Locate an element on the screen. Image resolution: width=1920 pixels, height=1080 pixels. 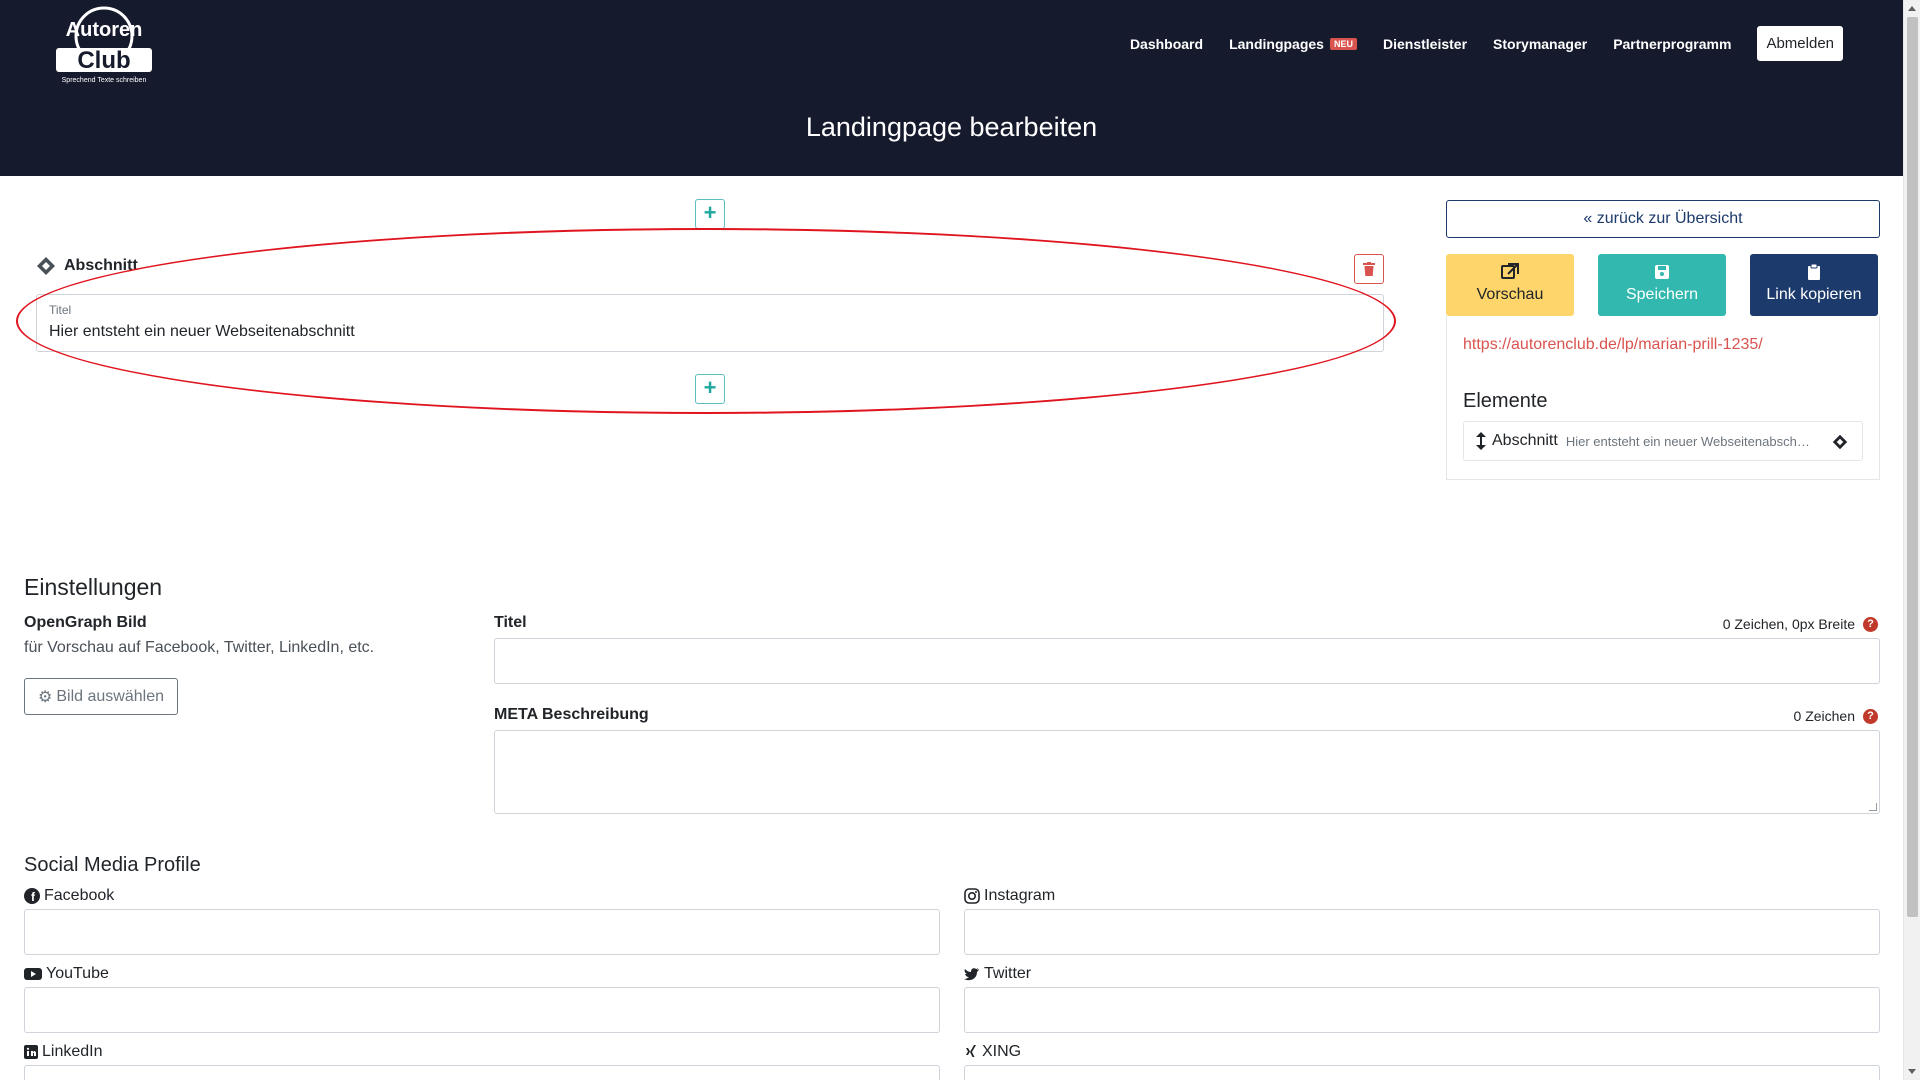
section-title-label: Titel is located at coordinates (60, 310).